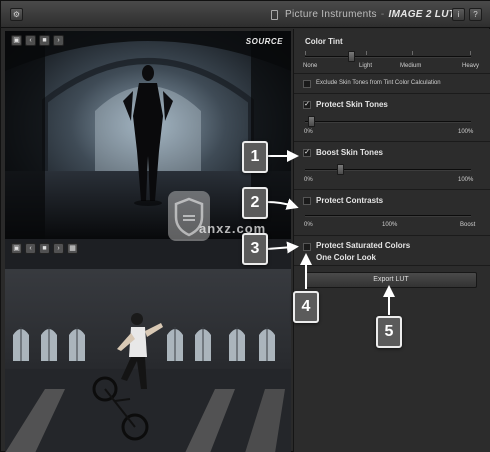 Image resolution: width=490 pixels, height=452 pixels. What do you see at coordinates (255, 249) in the screenshot?
I see `callout-3: 3` at bounding box center [255, 249].